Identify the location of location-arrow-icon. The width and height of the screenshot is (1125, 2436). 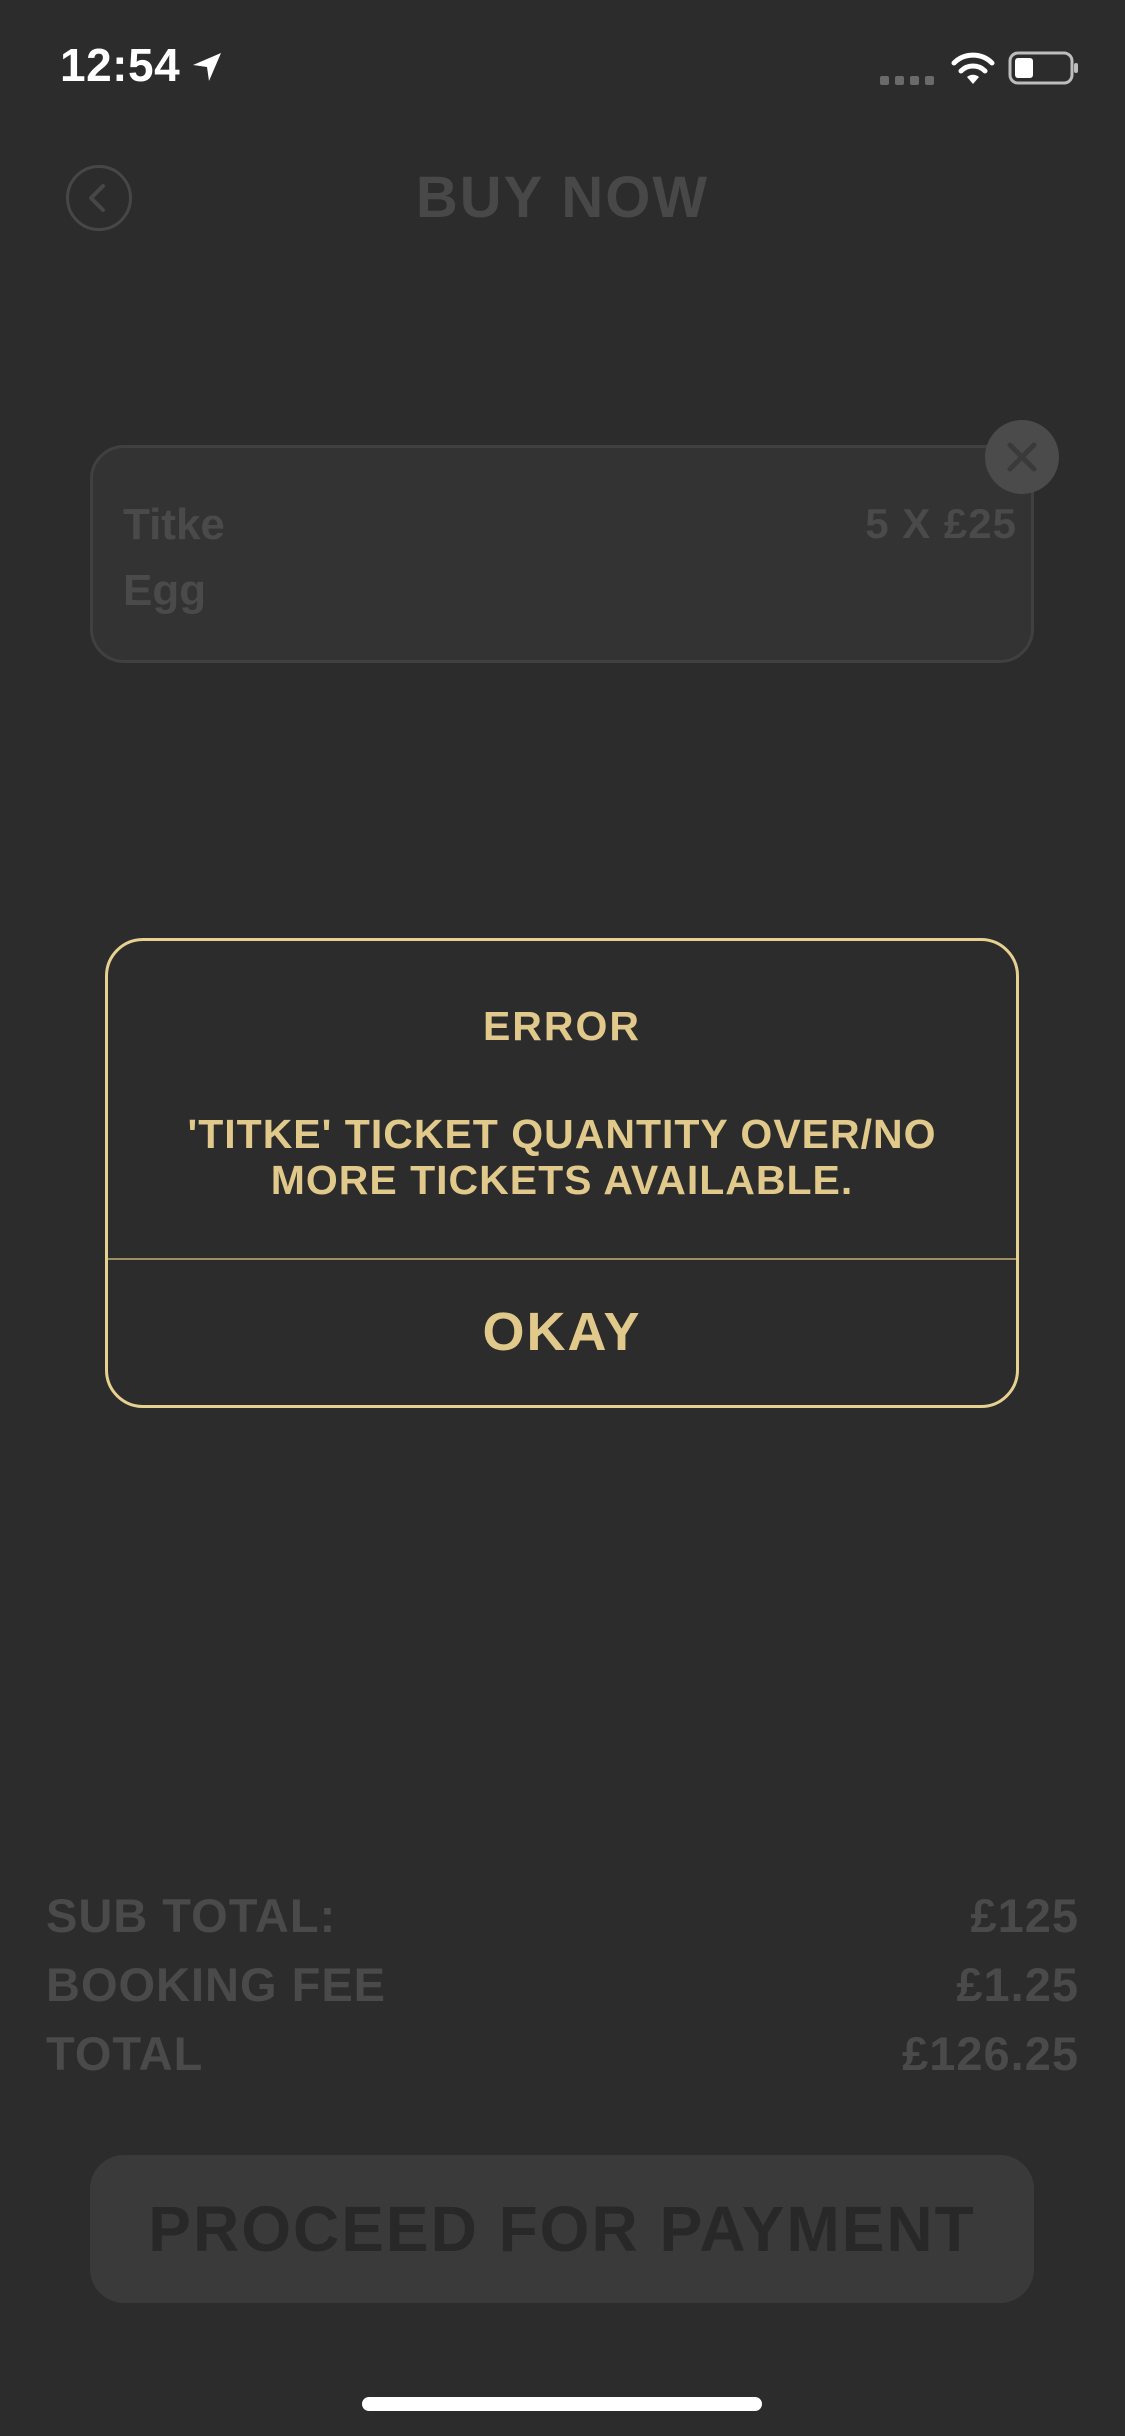
(207, 67).